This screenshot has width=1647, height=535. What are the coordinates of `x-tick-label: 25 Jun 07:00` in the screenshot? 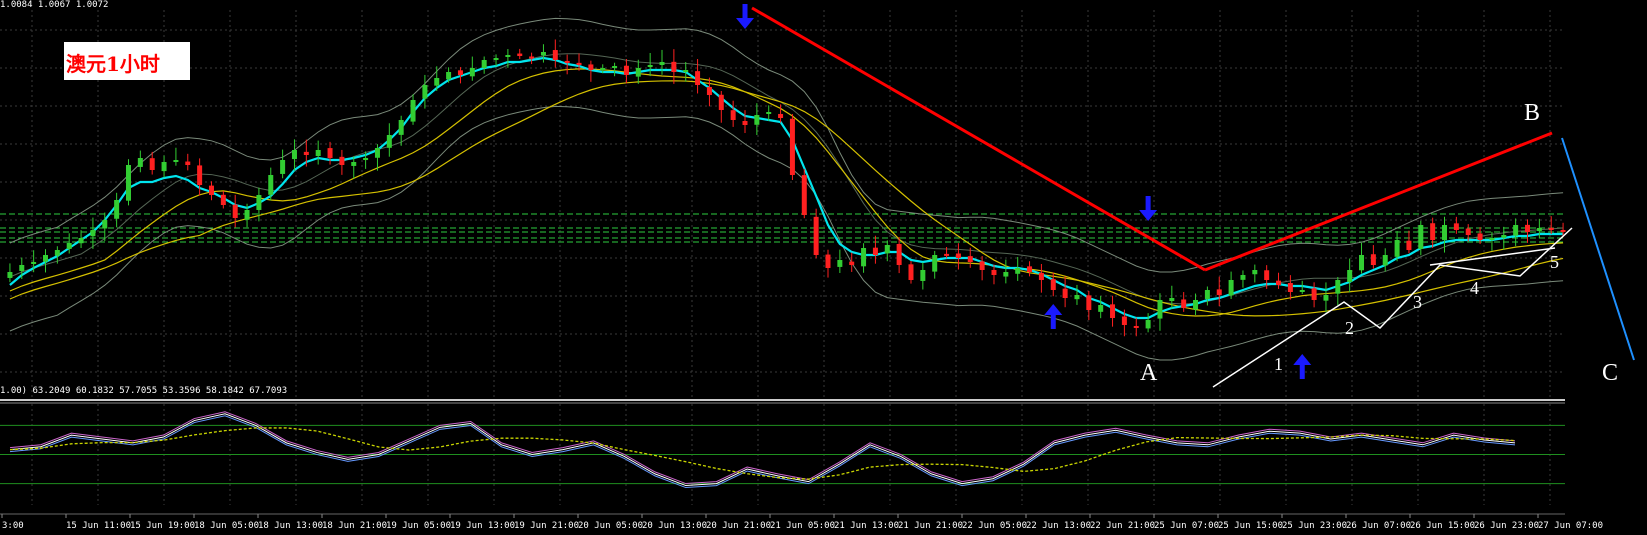 It's located at (1186, 526).